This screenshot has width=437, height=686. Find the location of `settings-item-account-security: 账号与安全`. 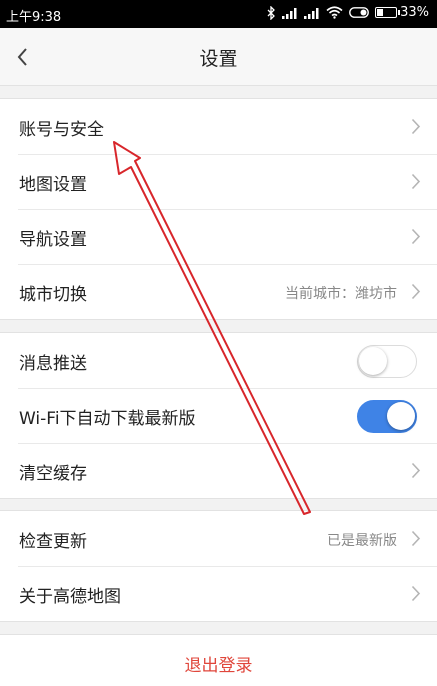

settings-item-account-security: 账号与安全 is located at coordinates (218, 126).